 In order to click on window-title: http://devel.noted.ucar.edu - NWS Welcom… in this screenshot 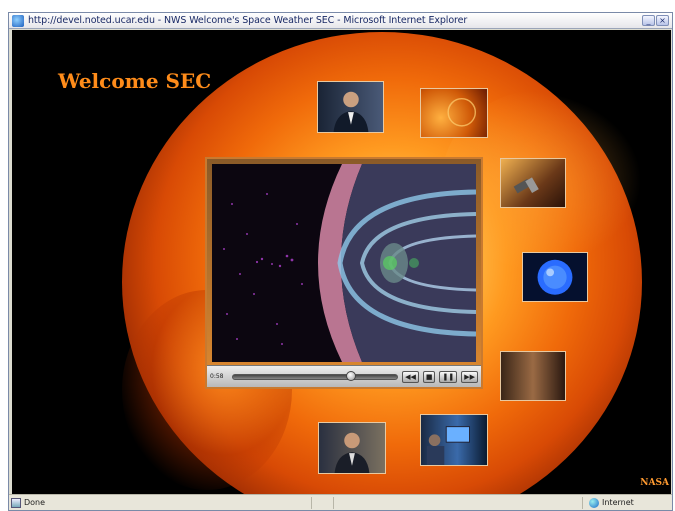, I will do `click(248, 20)`.